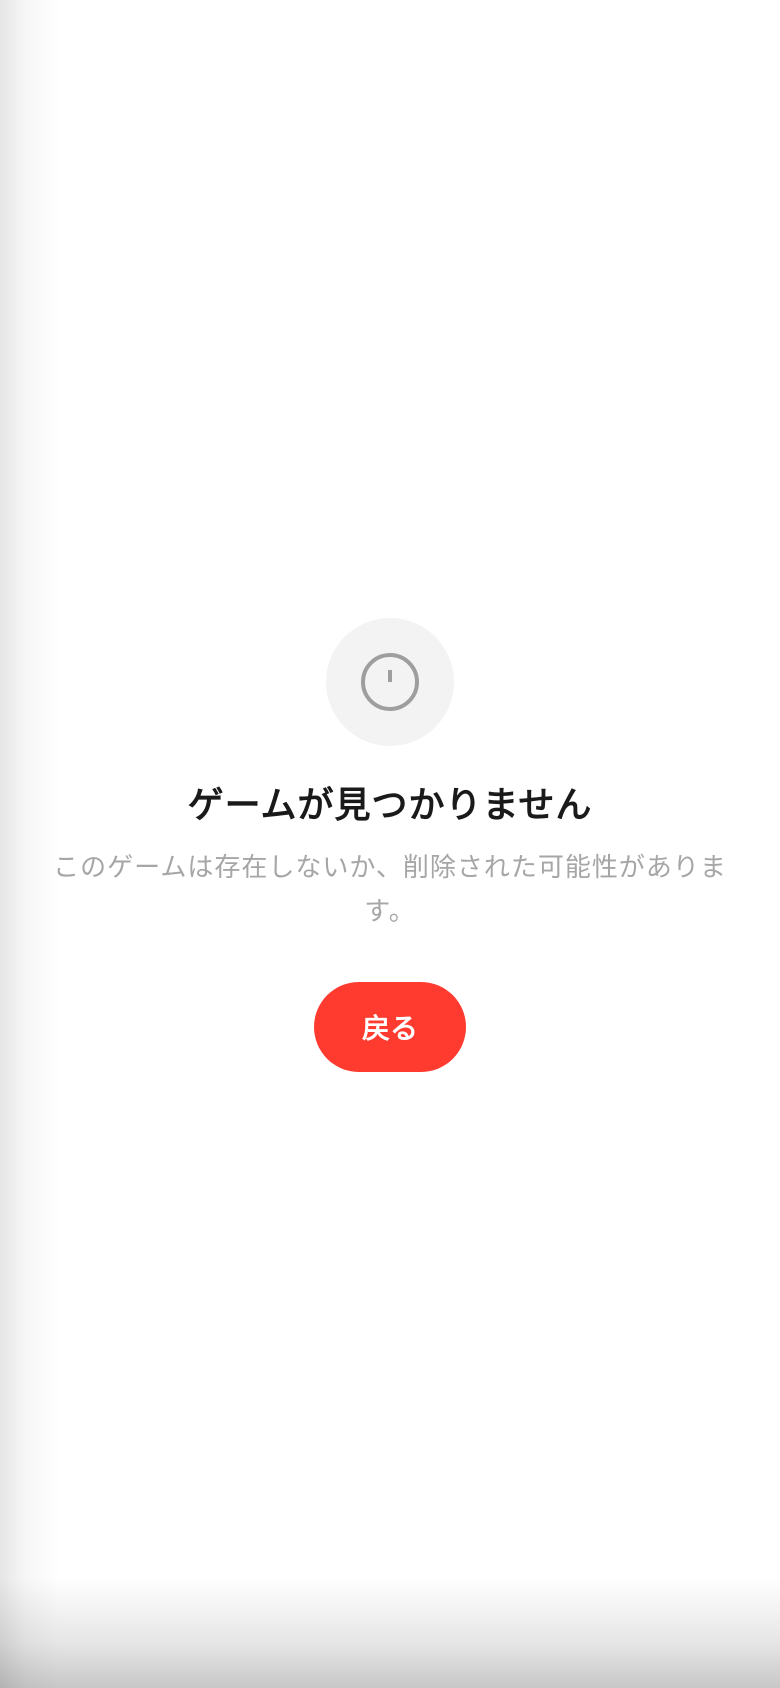  Describe the element at coordinates (390, 890) in the screenshot. I see `error-message: このゲームは存在しないか、削除された可能性があります。` at that location.